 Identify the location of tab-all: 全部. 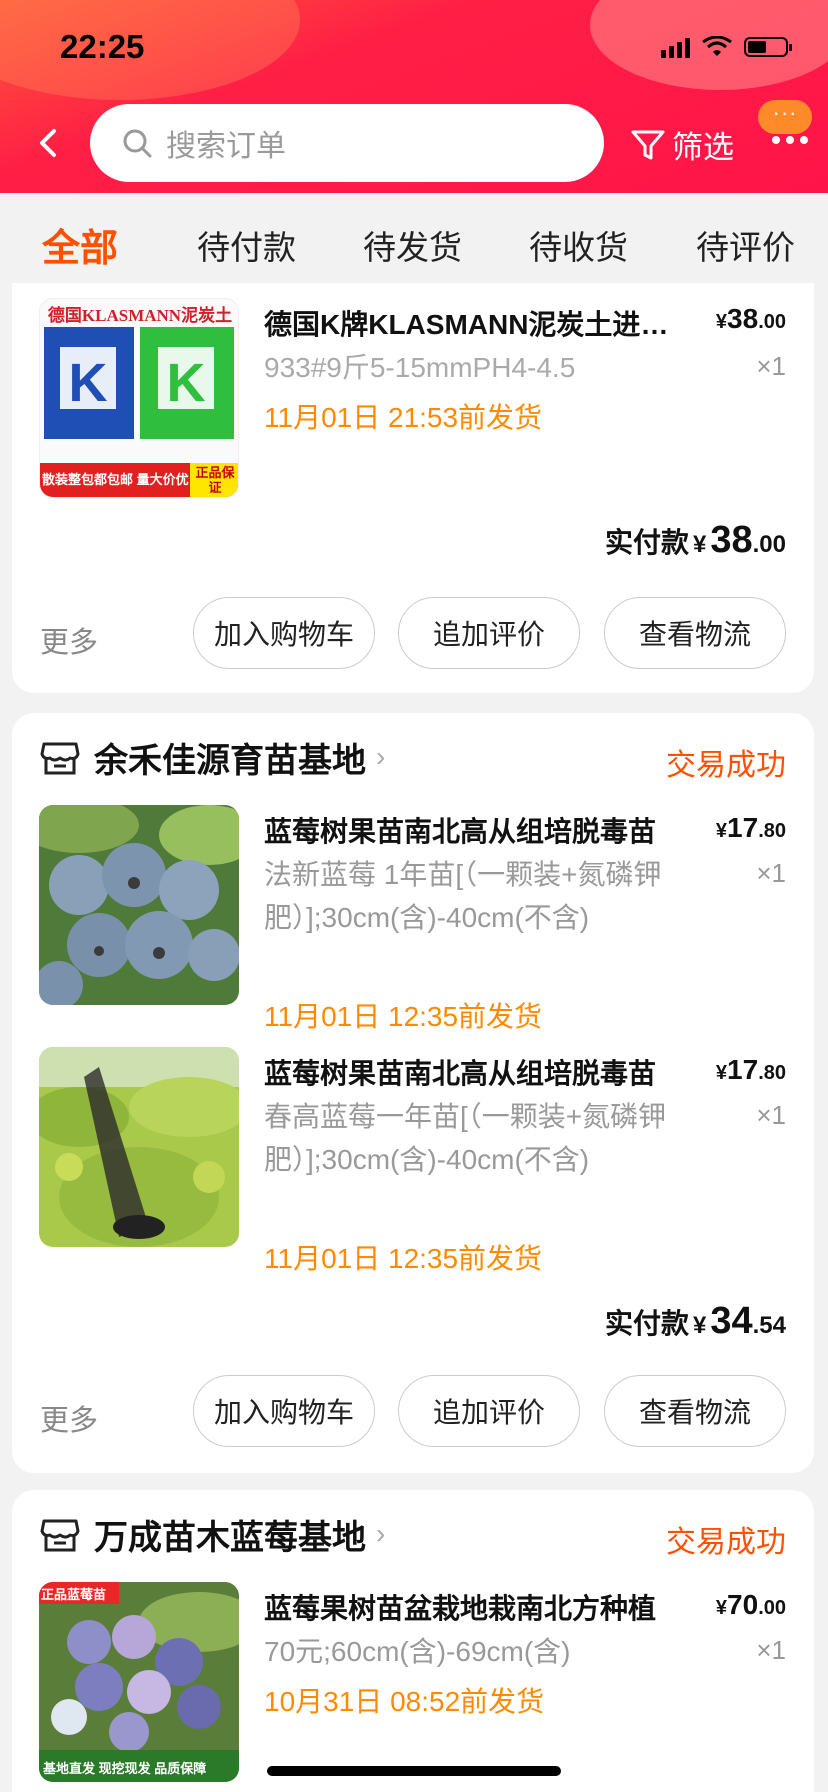
(80, 244).